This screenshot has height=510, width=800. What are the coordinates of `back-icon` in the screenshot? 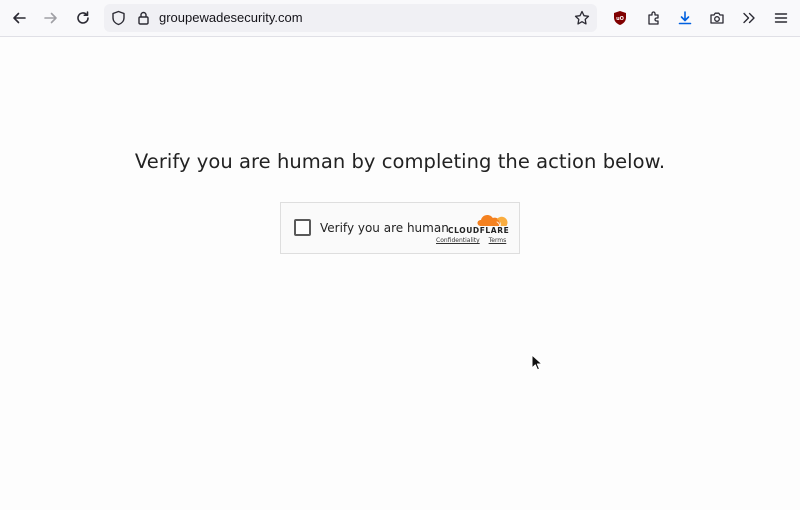 It's located at (19, 18).